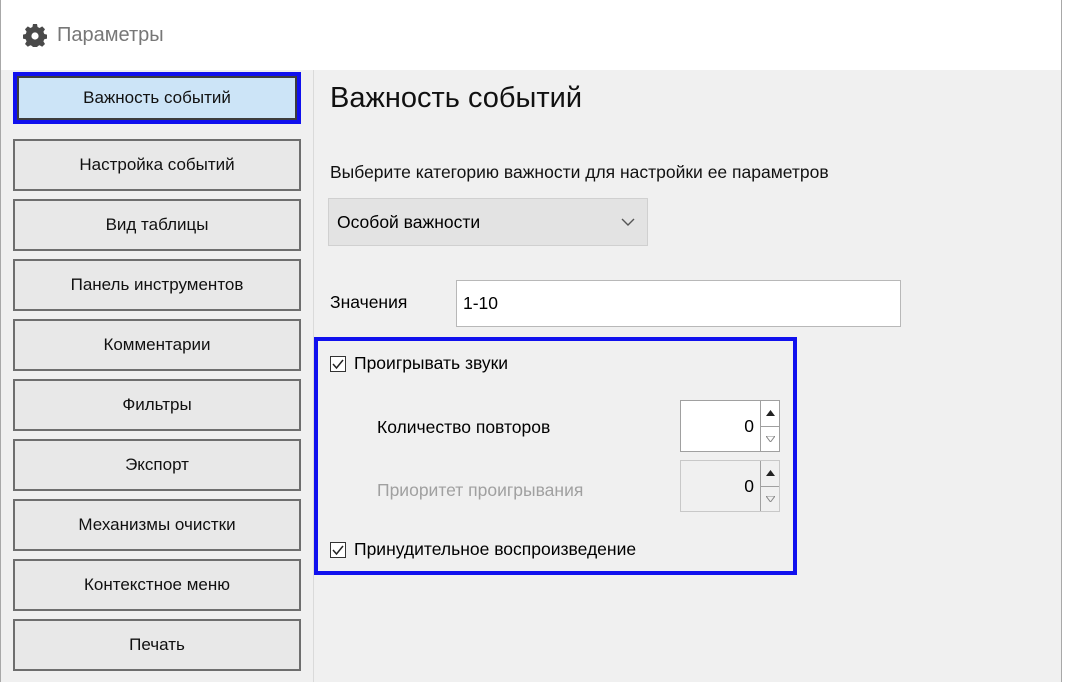 The width and height of the screenshot is (1070, 682). Describe the element at coordinates (409, 221) in the screenshot. I see `category-dropdown-value: Особой важности` at that location.